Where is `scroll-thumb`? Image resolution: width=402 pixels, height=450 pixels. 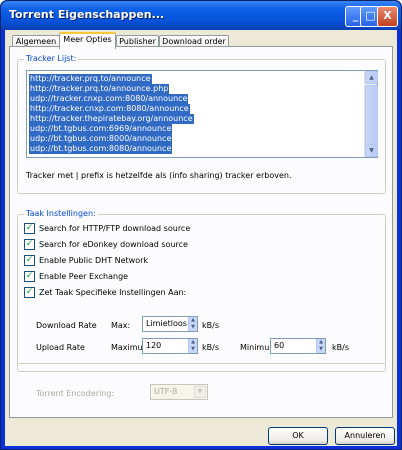
scroll-thumb is located at coordinates (371, 116).